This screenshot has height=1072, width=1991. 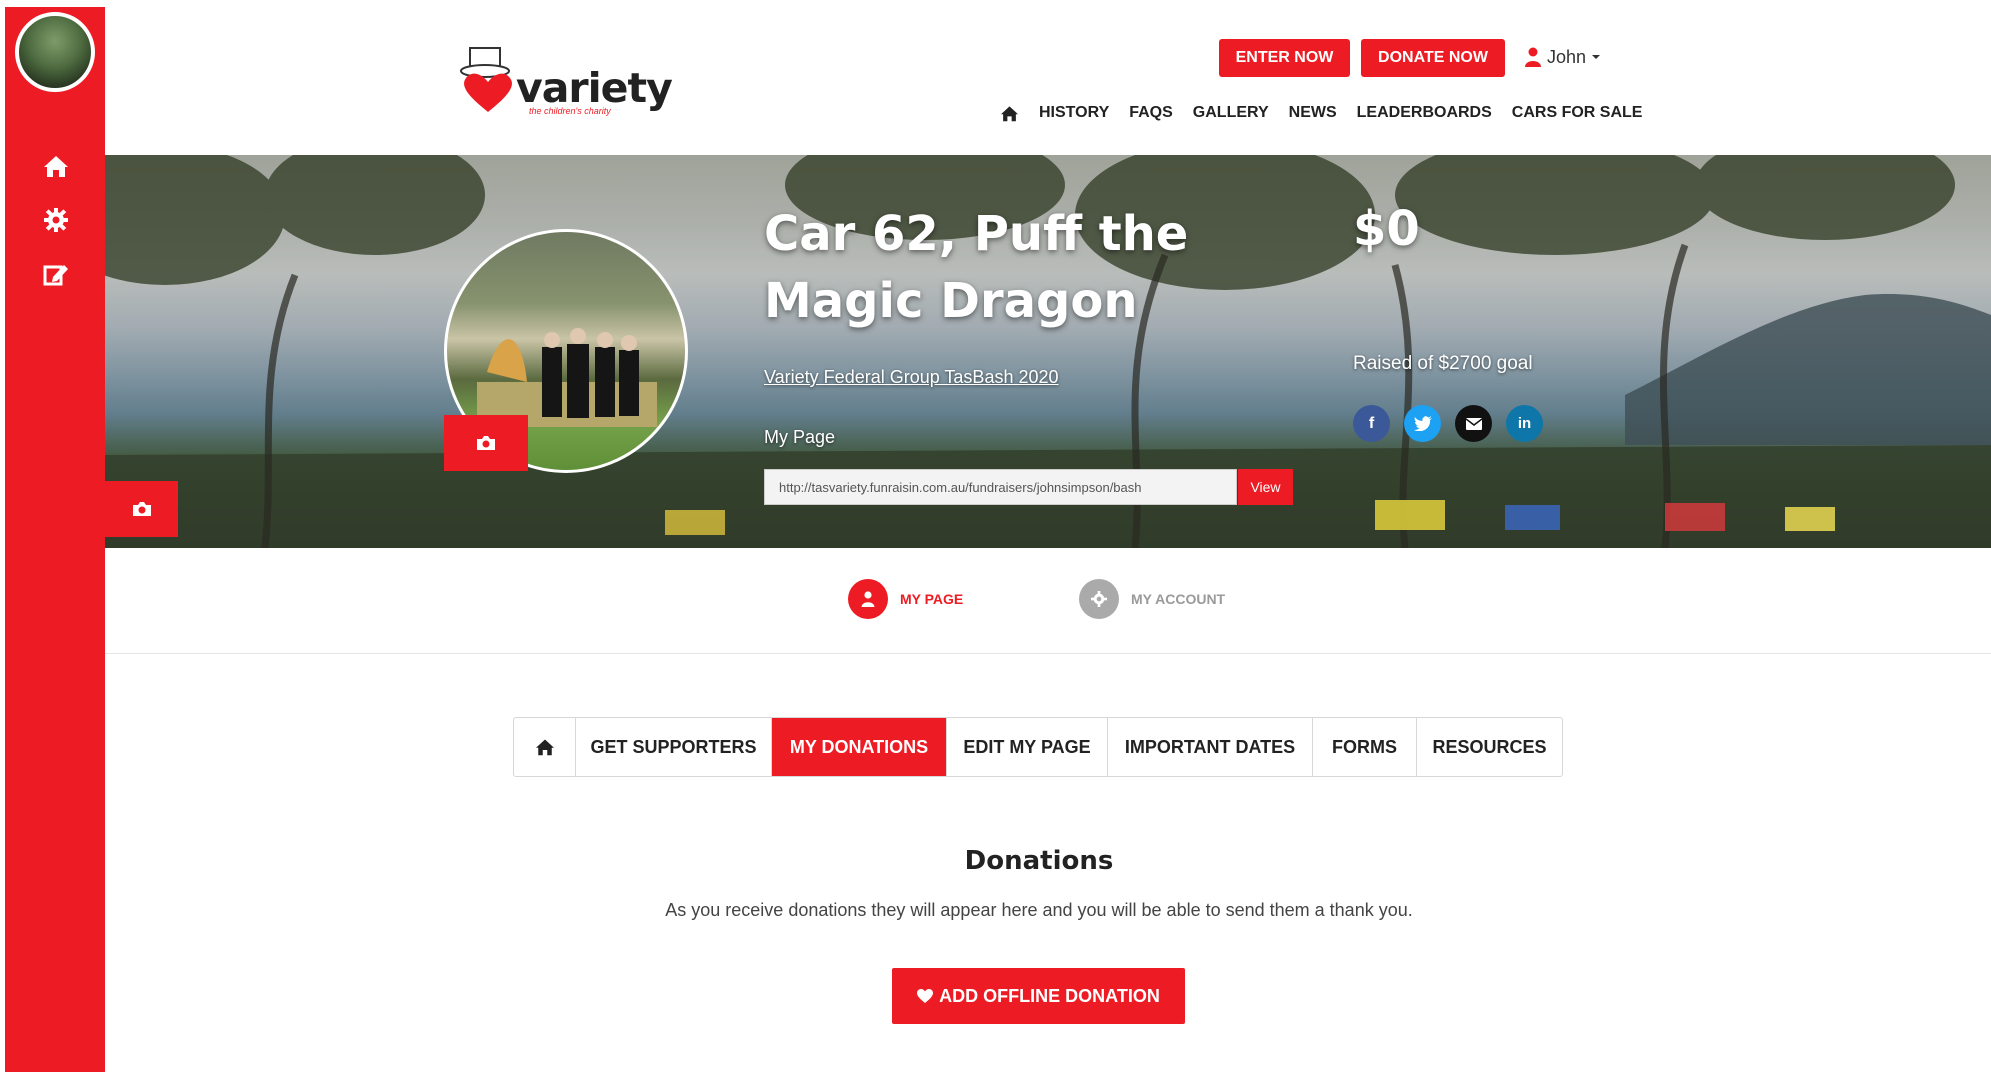 What do you see at coordinates (1048, 653) in the screenshot?
I see `section-divider` at bounding box center [1048, 653].